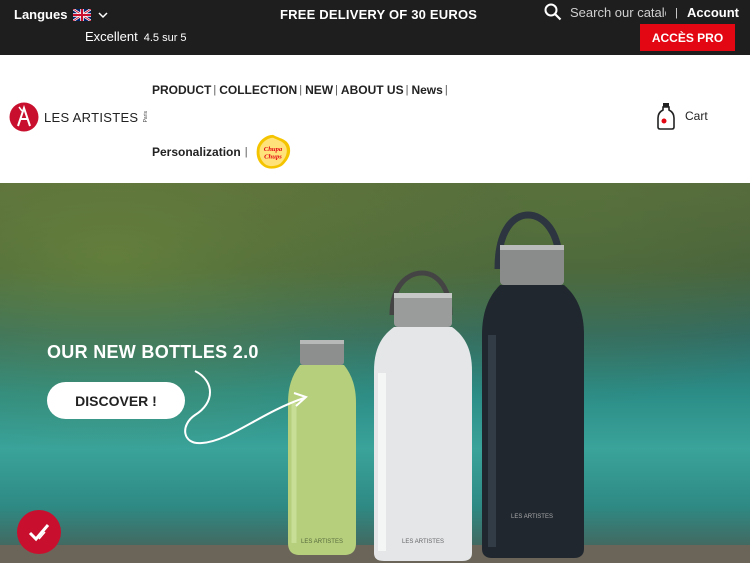 The height and width of the screenshot is (563, 750). Describe the element at coordinates (165, 38) in the screenshot. I see `rating-score: 4.5 sur 5` at that location.